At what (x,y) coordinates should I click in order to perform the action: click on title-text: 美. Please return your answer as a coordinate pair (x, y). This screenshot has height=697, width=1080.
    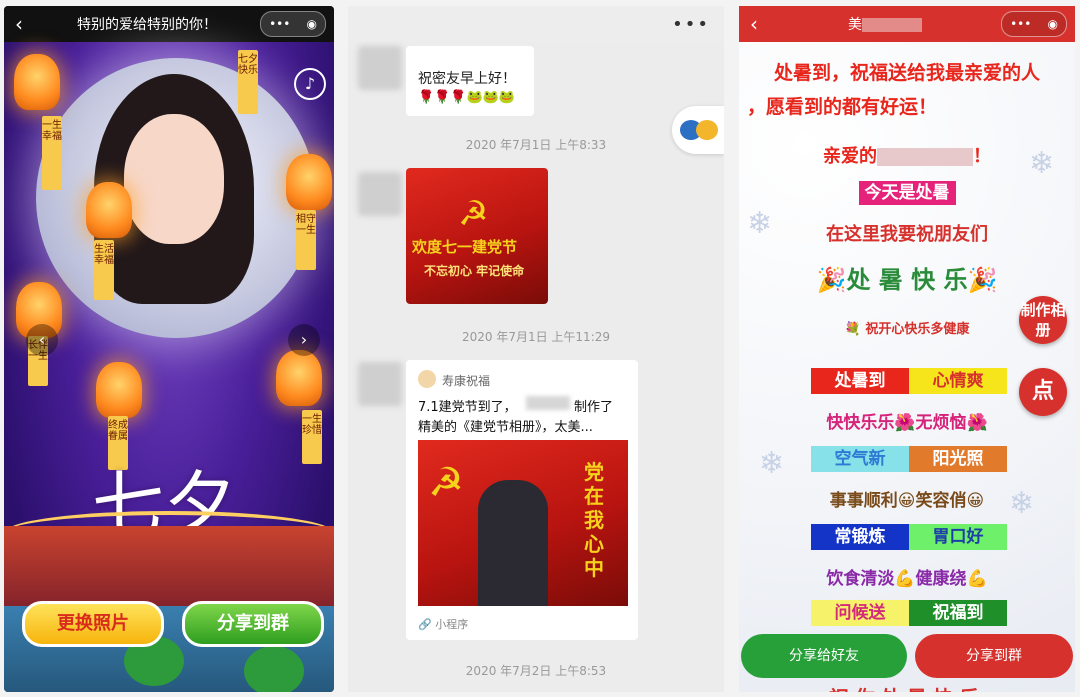
    Looking at the image, I should click on (855, 25).